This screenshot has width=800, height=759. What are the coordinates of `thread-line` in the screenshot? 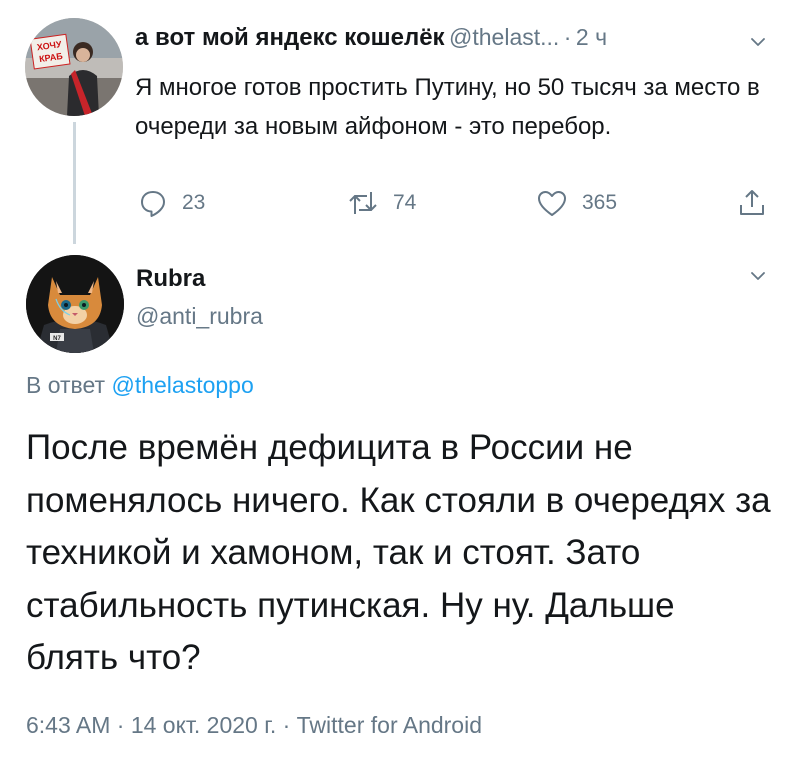 It's located at (74, 183).